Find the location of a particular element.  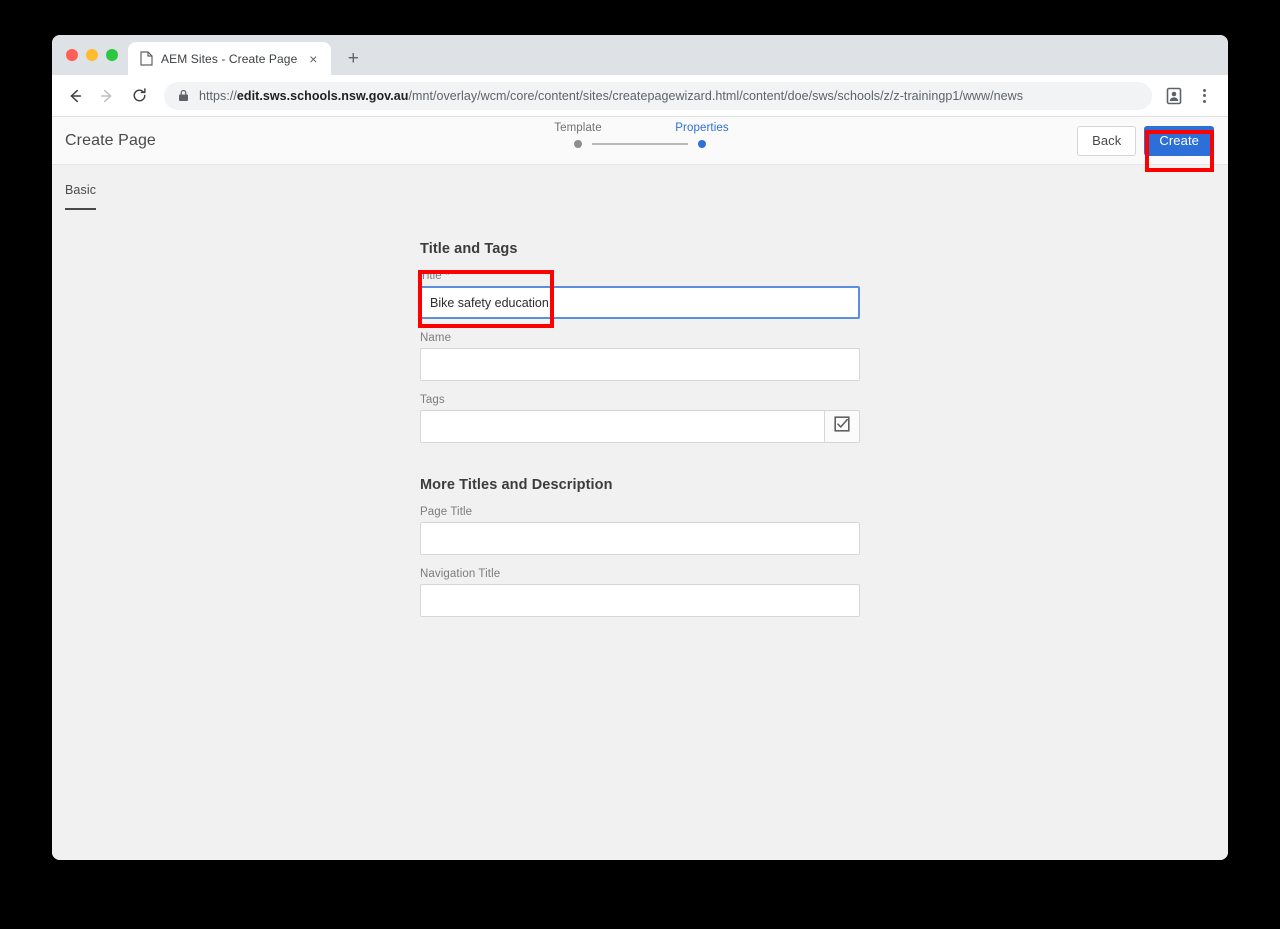

section-heading-title-and-tags: Title and Tags is located at coordinates (469, 249).